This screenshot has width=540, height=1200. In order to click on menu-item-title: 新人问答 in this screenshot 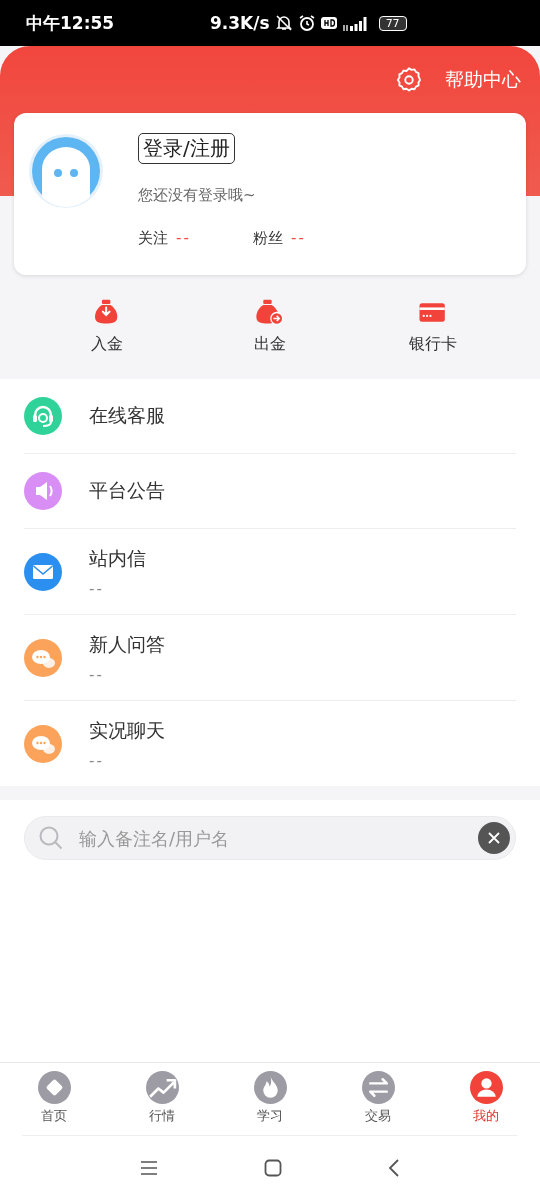, I will do `click(127, 644)`.